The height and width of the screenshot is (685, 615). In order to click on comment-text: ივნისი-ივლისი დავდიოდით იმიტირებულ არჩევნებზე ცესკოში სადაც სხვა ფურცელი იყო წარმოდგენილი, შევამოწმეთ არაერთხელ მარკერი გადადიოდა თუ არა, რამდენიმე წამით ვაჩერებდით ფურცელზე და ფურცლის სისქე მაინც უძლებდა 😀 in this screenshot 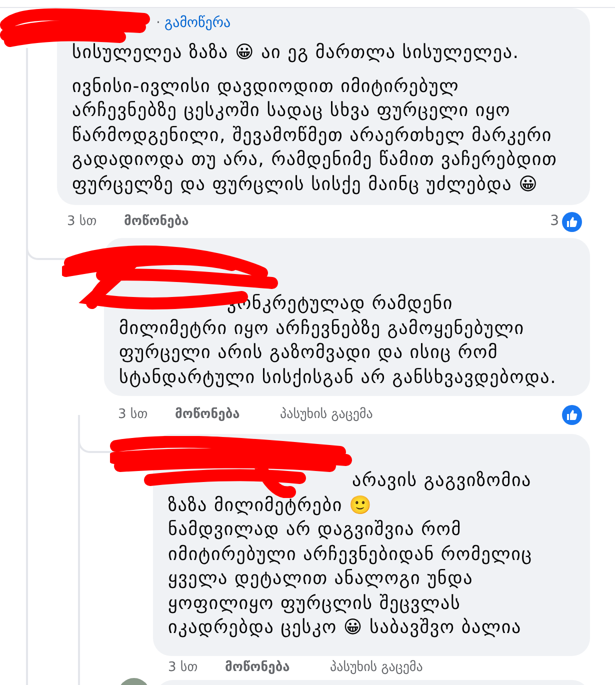, I will do `click(315, 135)`.